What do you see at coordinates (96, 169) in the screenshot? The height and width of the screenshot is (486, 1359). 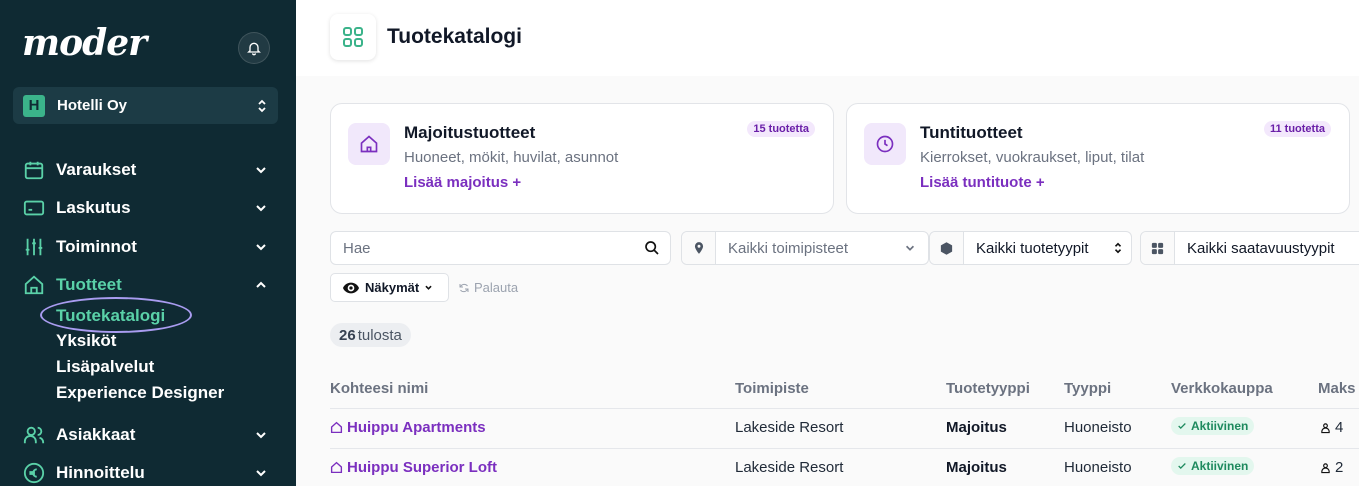 I see `sidebar-item-label: Varaukset` at bounding box center [96, 169].